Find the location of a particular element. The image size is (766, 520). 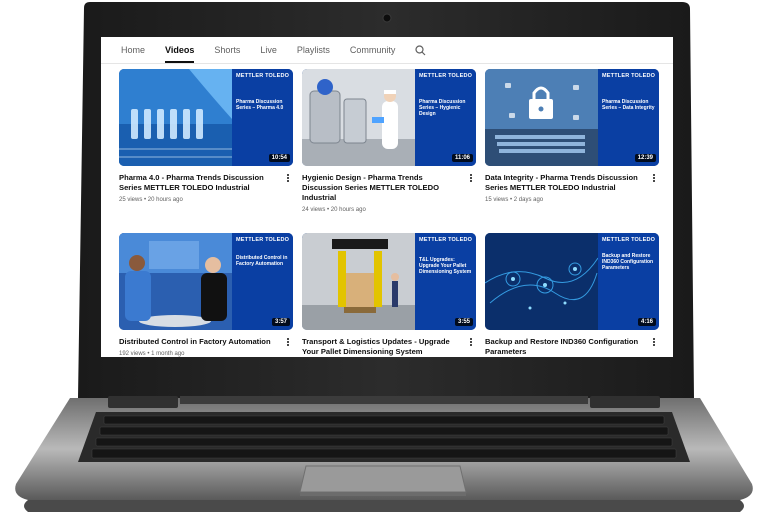

tab-shorts: Shorts is located at coordinates (227, 50).